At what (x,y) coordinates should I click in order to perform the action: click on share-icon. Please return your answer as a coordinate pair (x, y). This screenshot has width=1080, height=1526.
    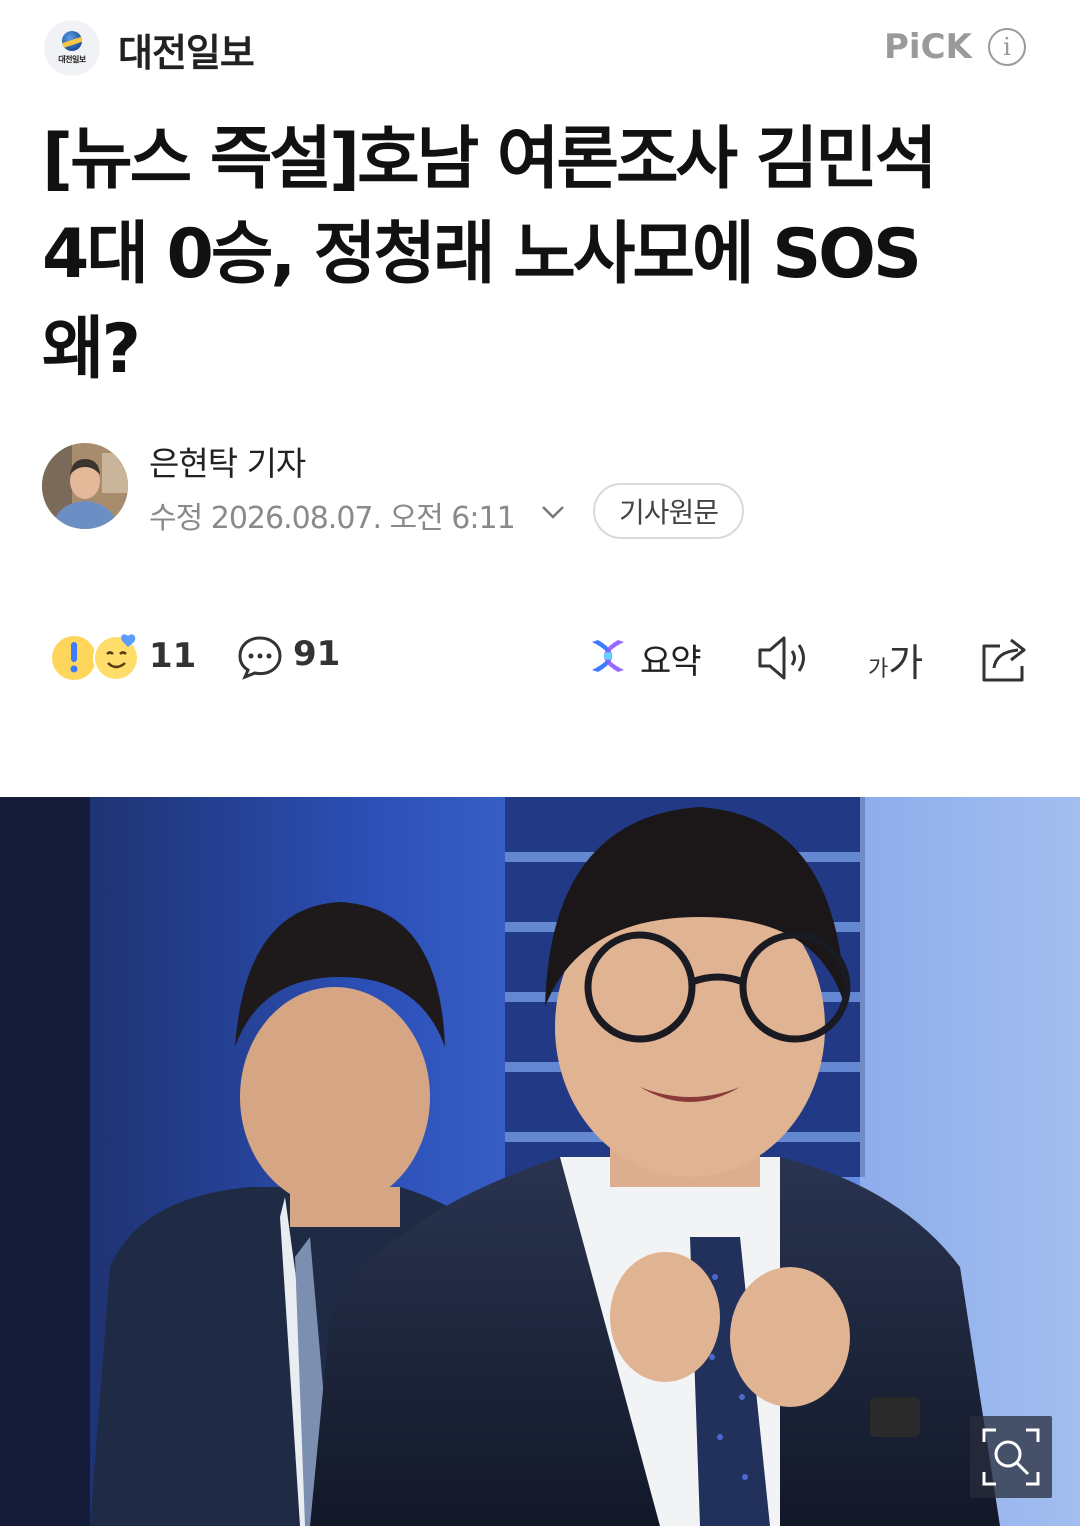
    Looking at the image, I should click on (1005, 658).